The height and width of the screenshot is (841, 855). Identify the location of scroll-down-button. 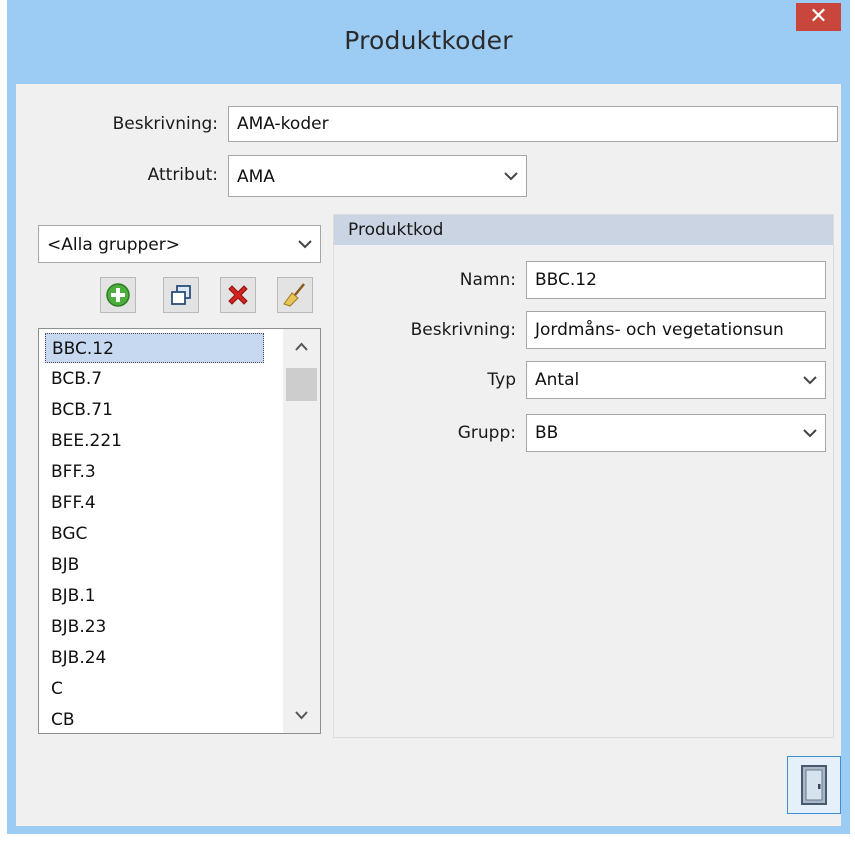
(301, 716).